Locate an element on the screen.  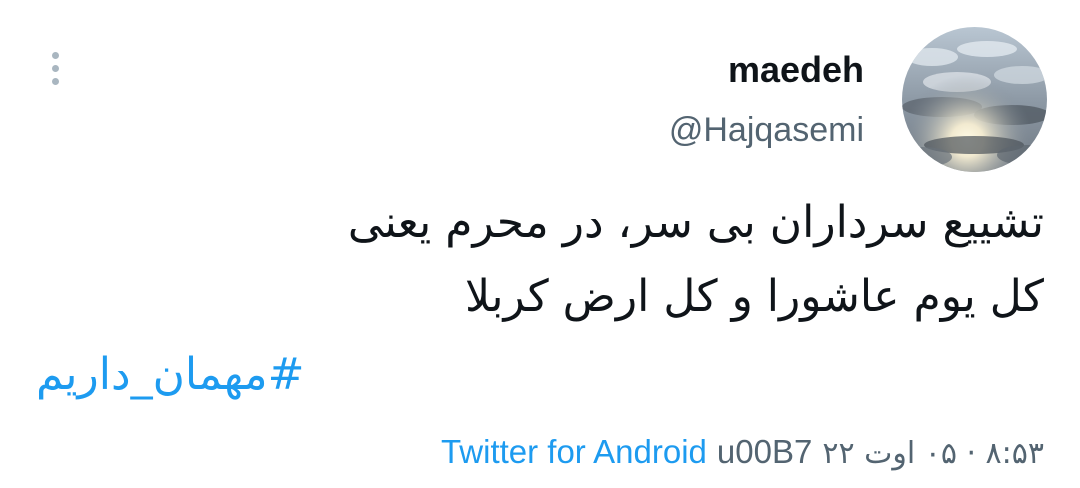
source-app-link: Twitter for Android is located at coordinates (574, 452).